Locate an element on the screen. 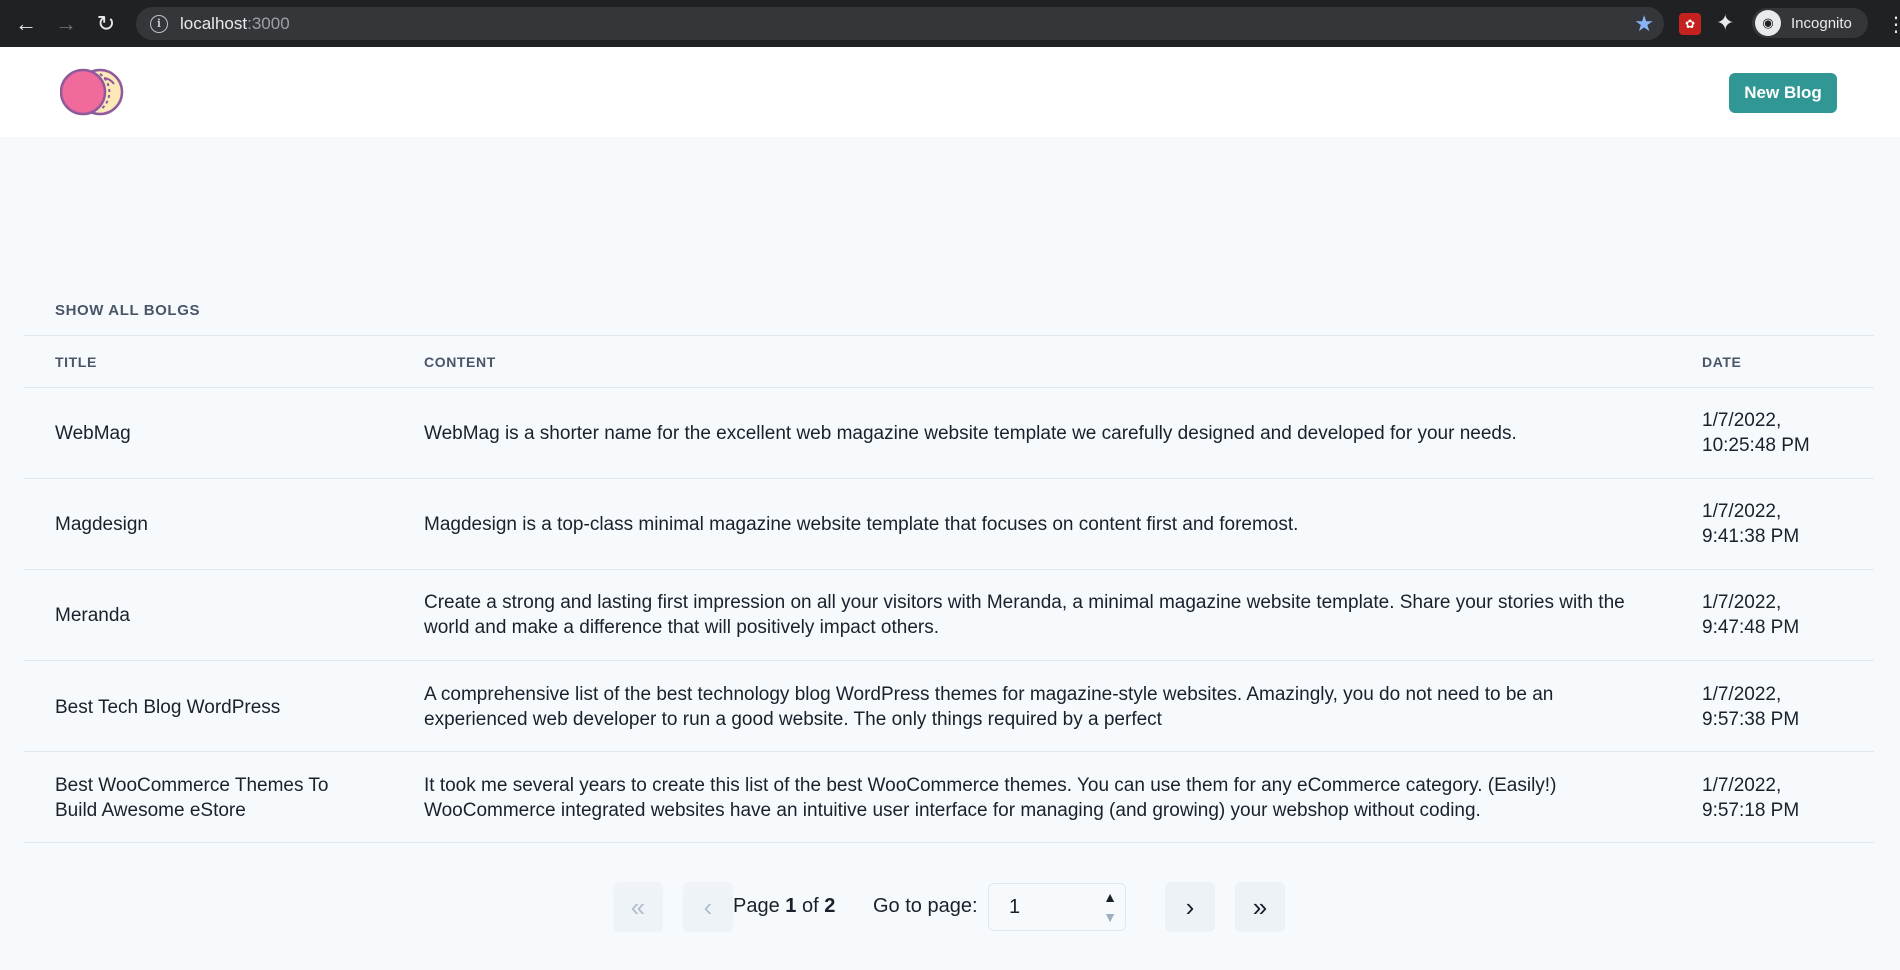  incognito-profile: ◉ Incognito is located at coordinates (1810, 23).